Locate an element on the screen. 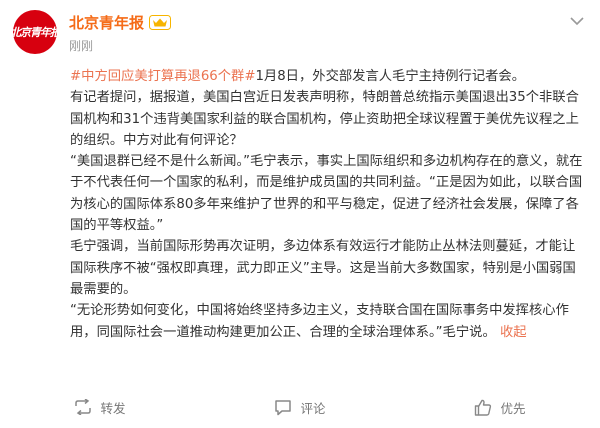 The width and height of the screenshot is (600, 428). author-row: 北京青年报 is located at coordinates (120, 22).